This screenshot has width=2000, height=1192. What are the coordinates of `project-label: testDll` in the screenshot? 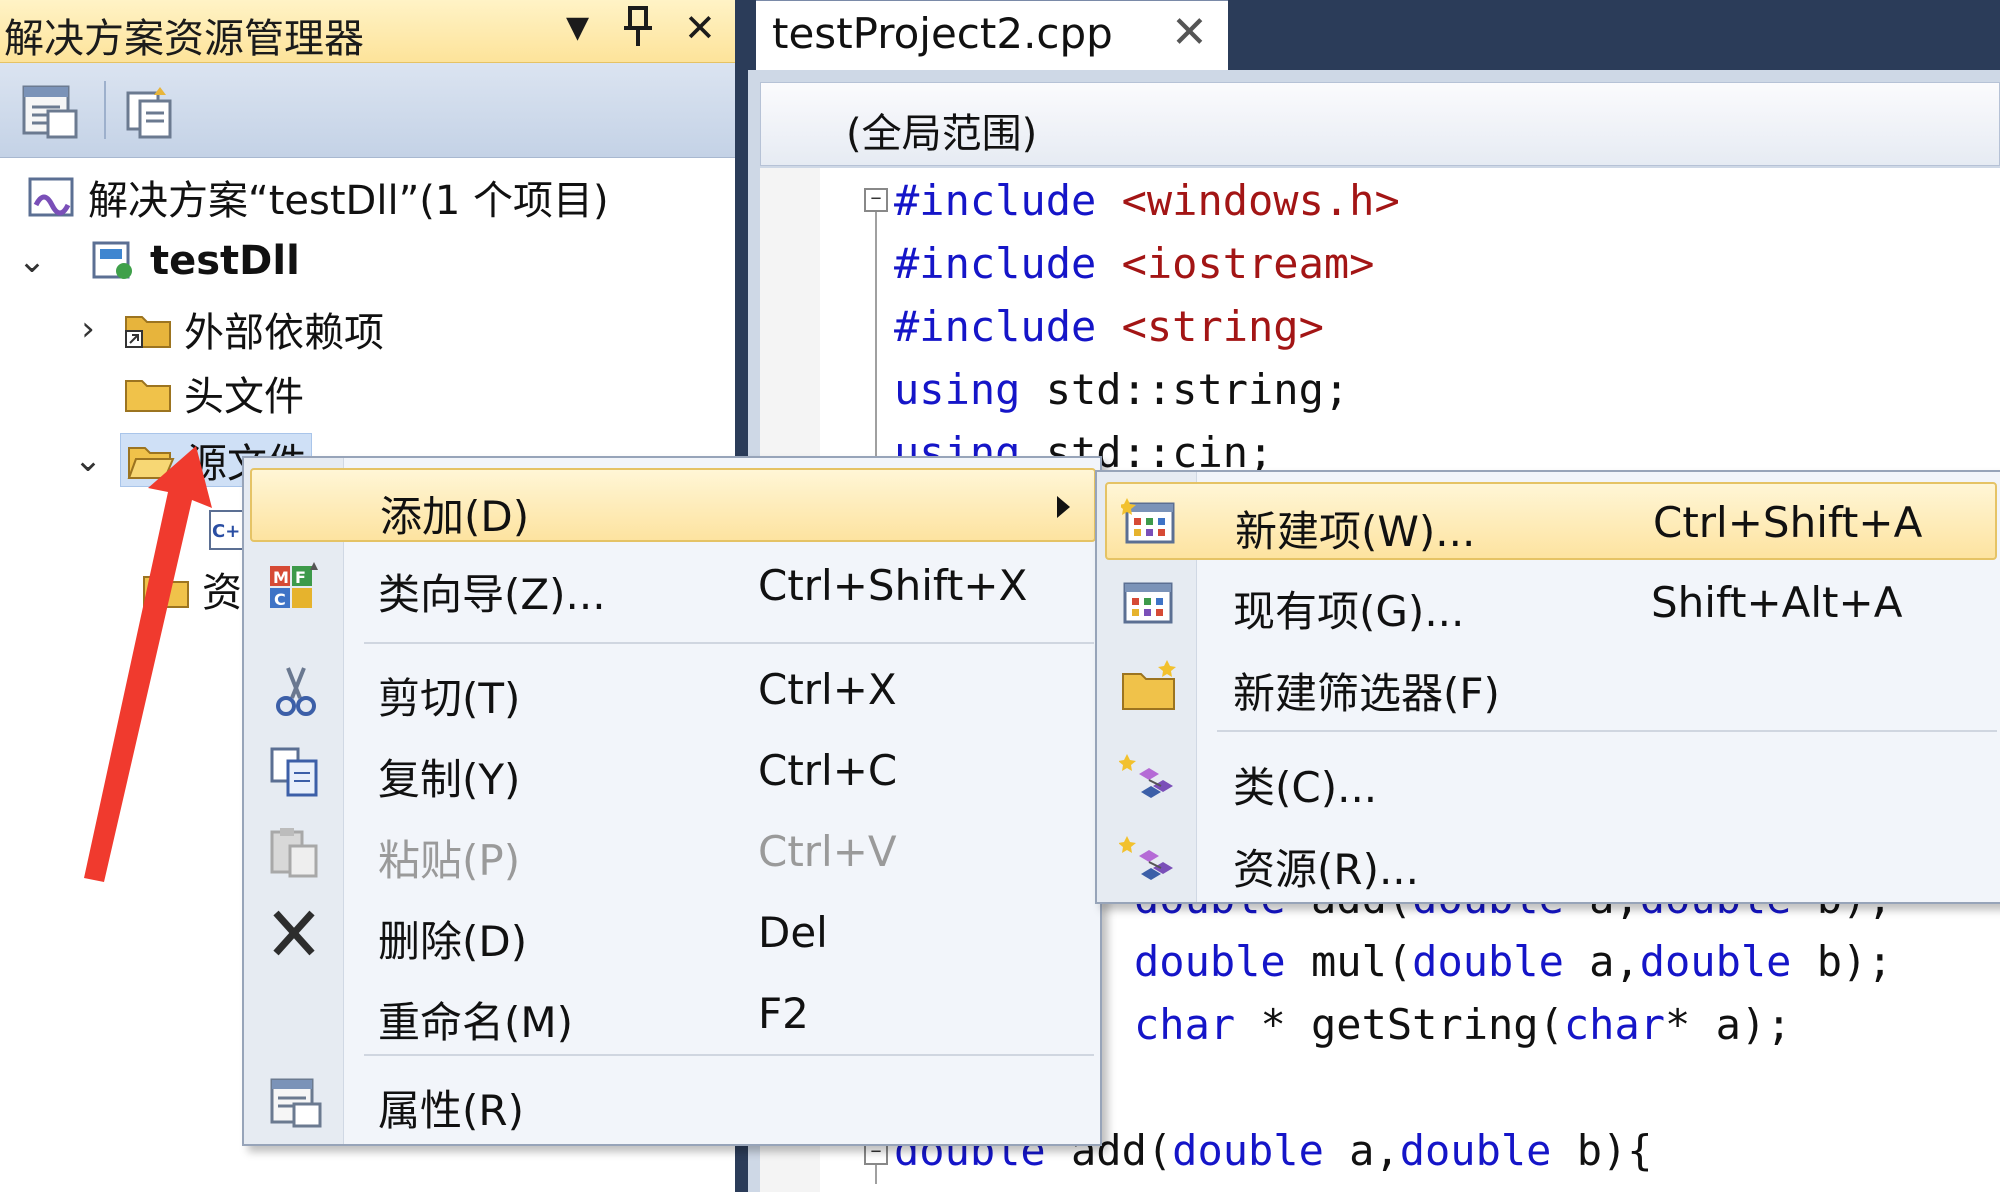 It's located at (225, 261).